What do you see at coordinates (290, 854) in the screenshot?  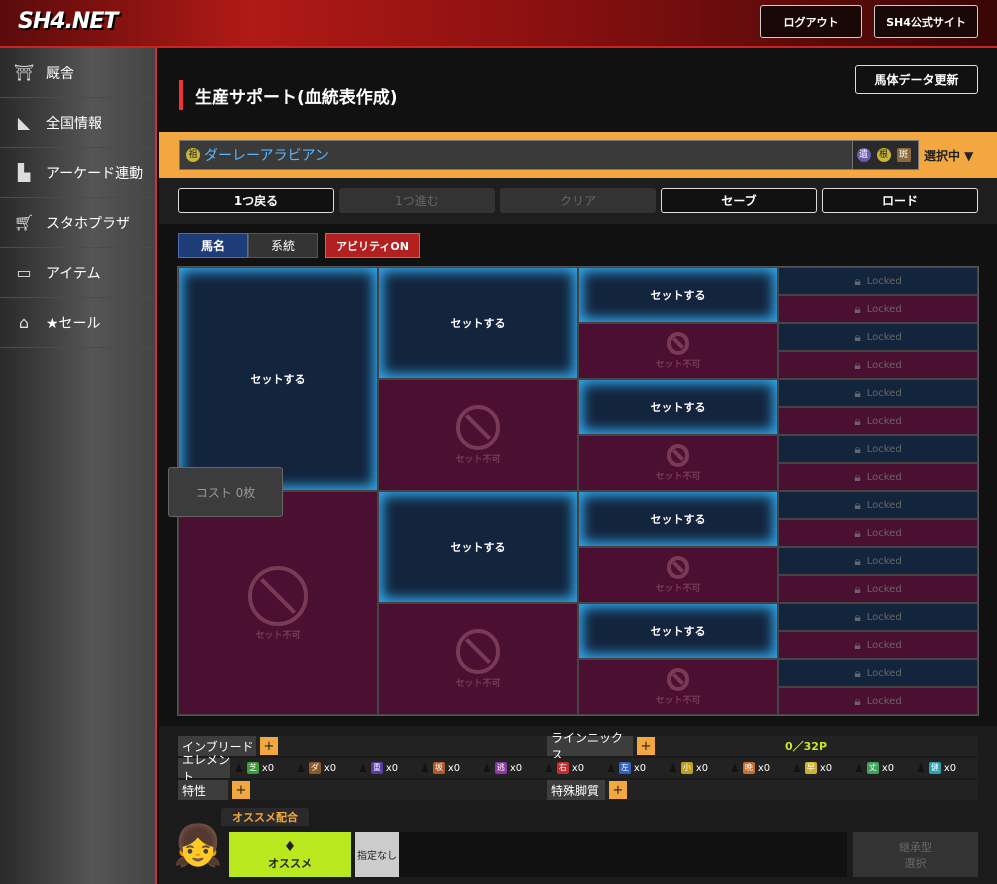 I see `recommend-button: ♦ オススメ` at bounding box center [290, 854].